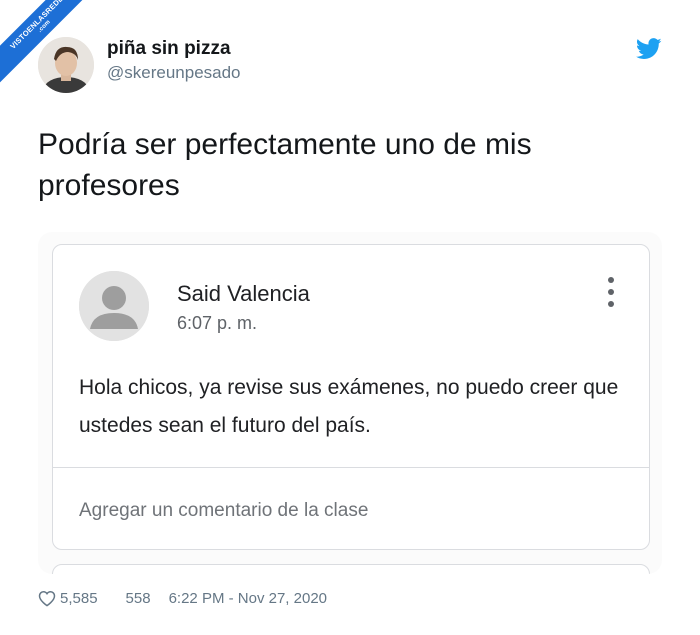 This screenshot has height=635, width=700. What do you see at coordinates (351, 569) in the screenshot?
I see `next-post-card` at bounding box center [351, 569].